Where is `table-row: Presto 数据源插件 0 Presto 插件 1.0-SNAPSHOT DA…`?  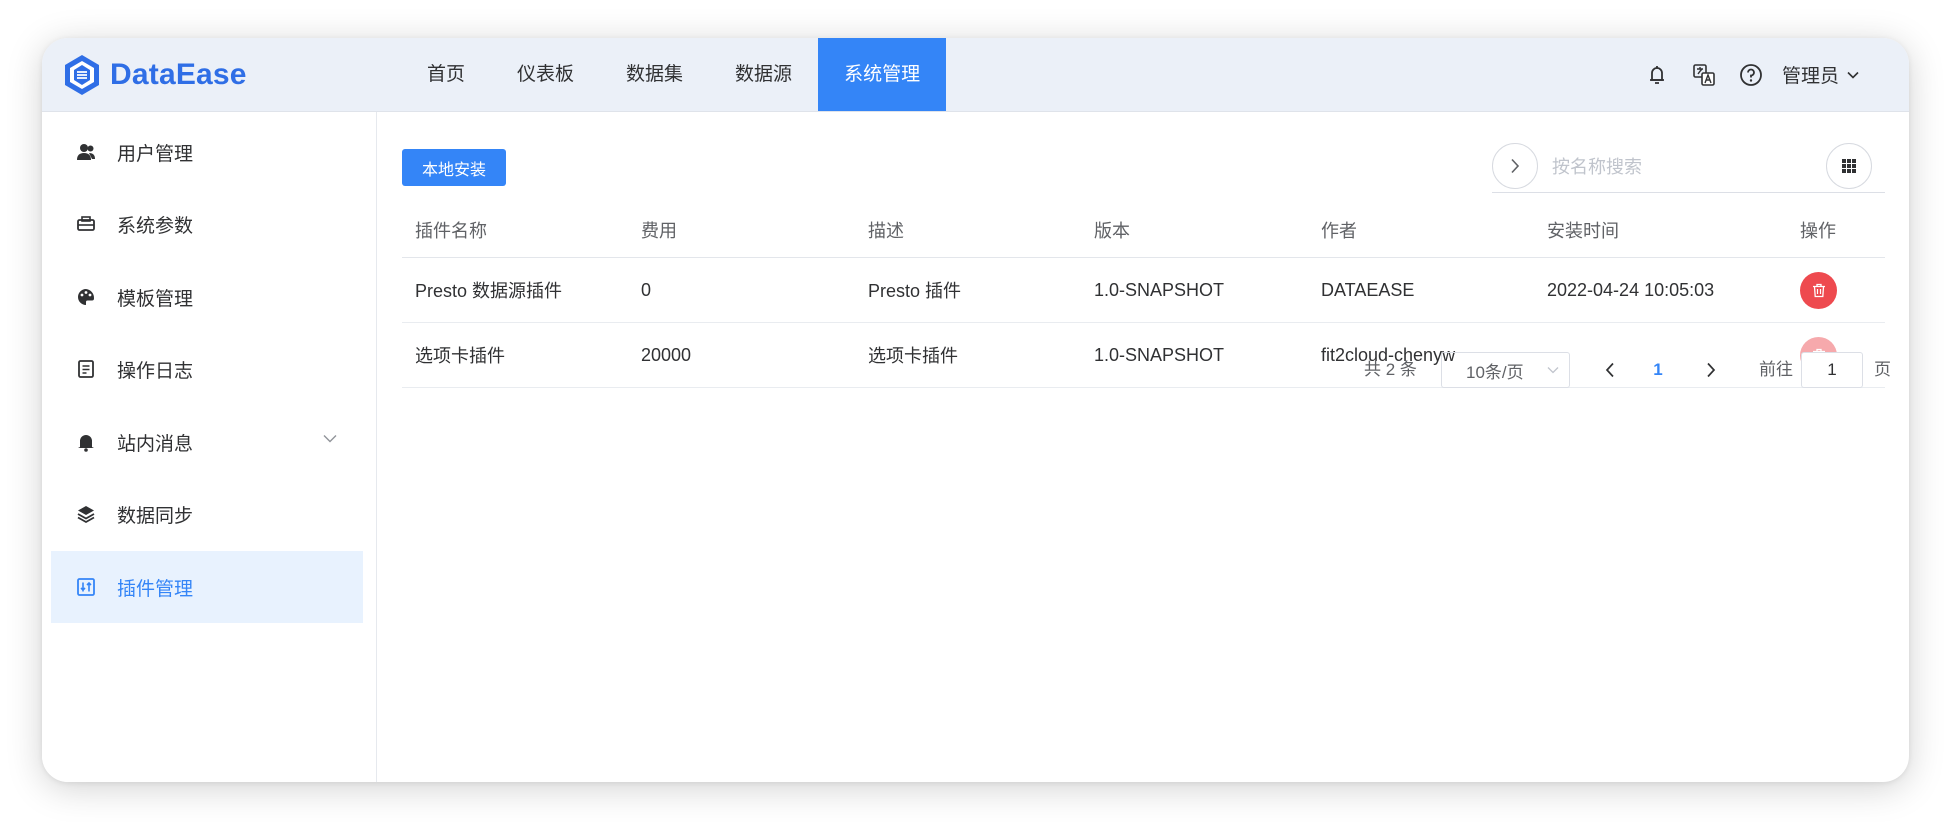 table-row: Presto 数据源插件 0 Presto 插件 1.0-SNAPSHOT DA… is located at coordinates (1143, 290).